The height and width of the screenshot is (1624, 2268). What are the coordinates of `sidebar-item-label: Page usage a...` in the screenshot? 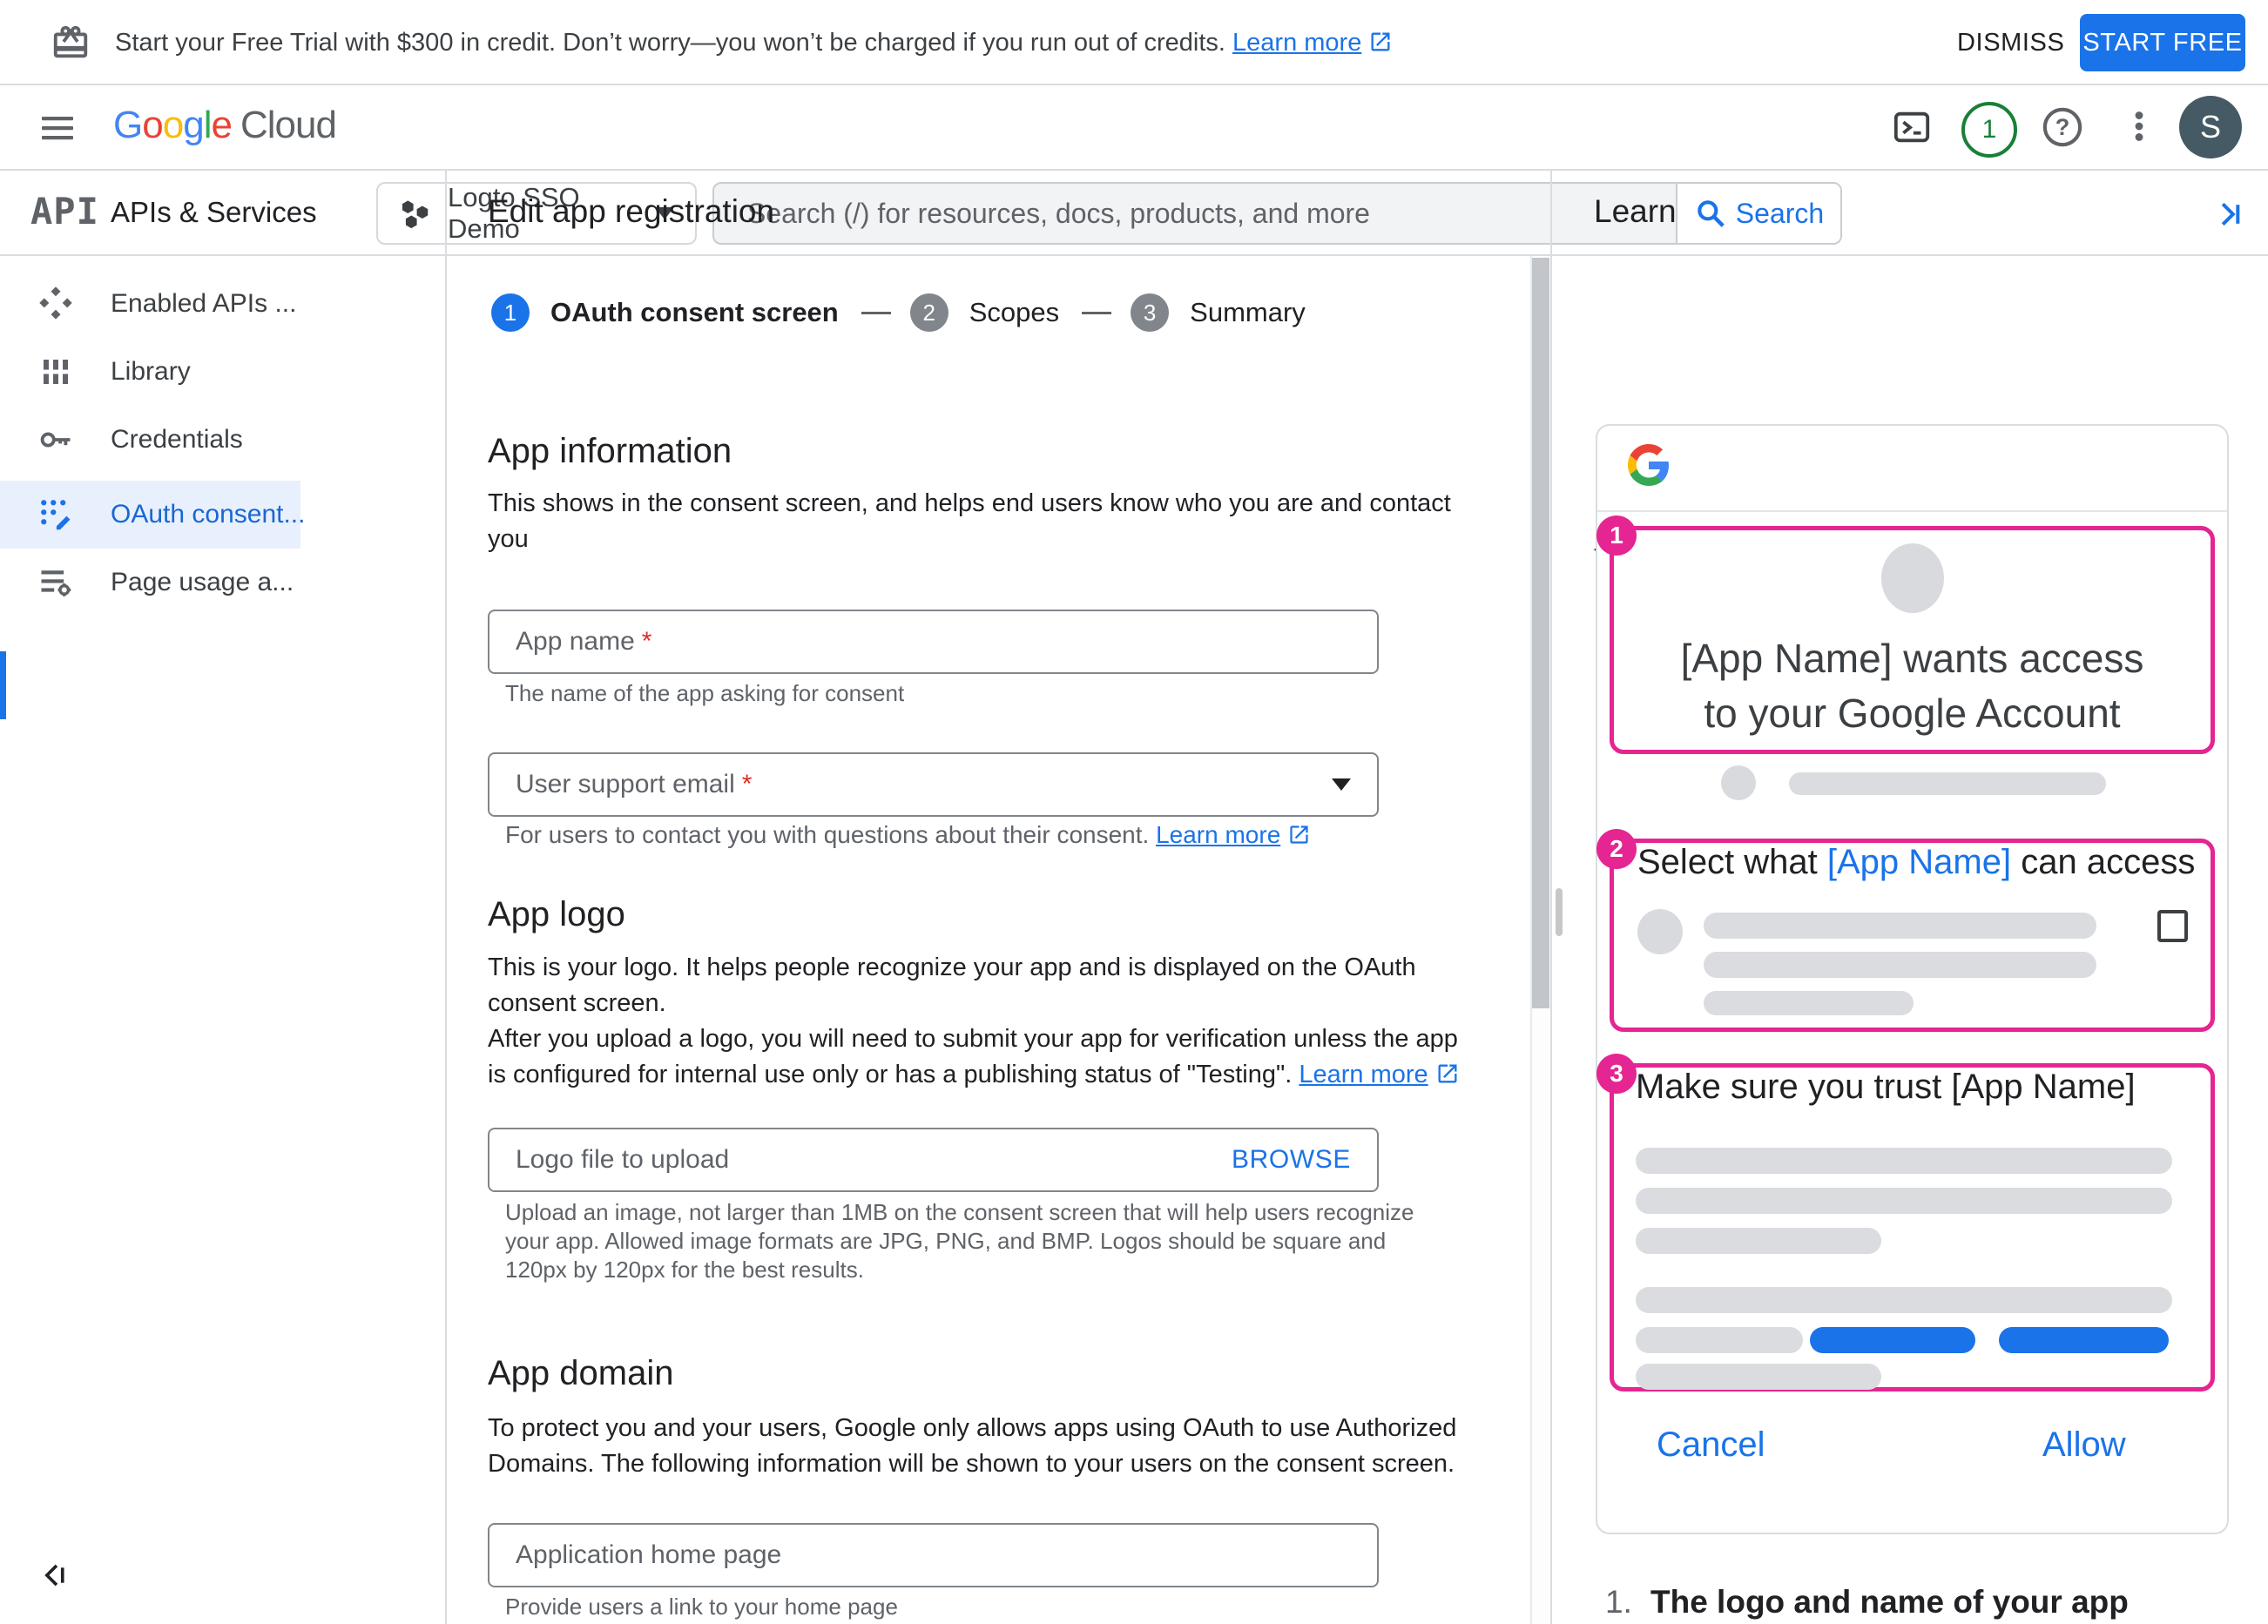 It's located at (202, 582).